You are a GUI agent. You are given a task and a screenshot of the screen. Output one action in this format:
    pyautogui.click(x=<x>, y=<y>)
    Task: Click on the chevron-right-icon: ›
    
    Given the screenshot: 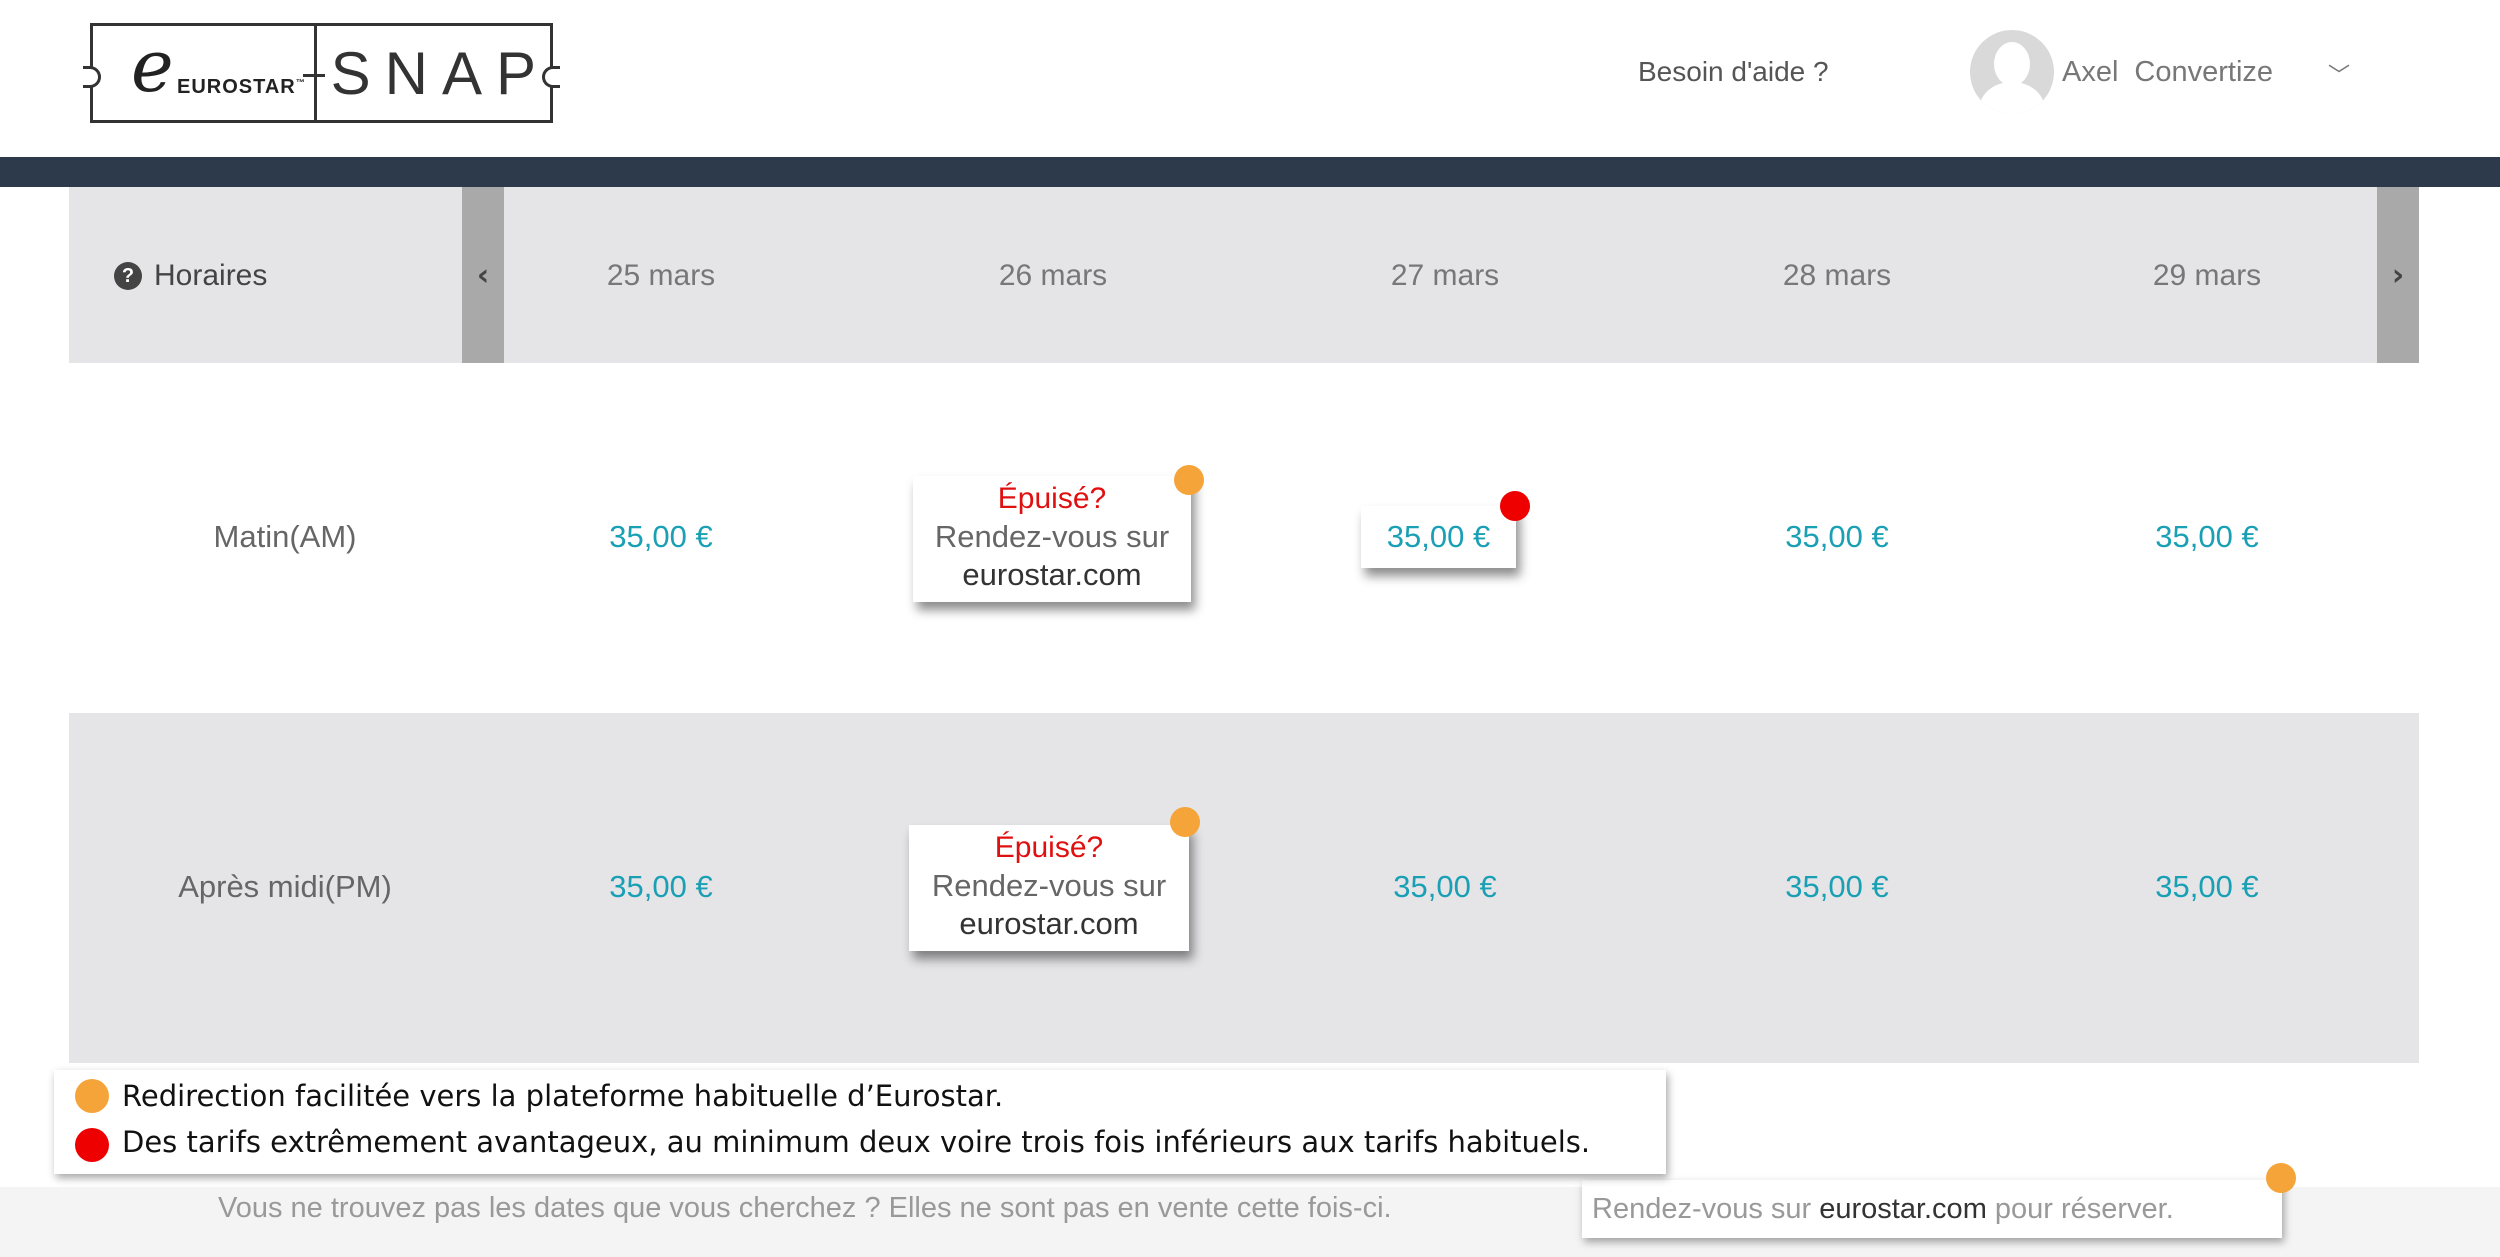 What is the action you would take?
    pyautogui.click(x=2398, y=275)
    